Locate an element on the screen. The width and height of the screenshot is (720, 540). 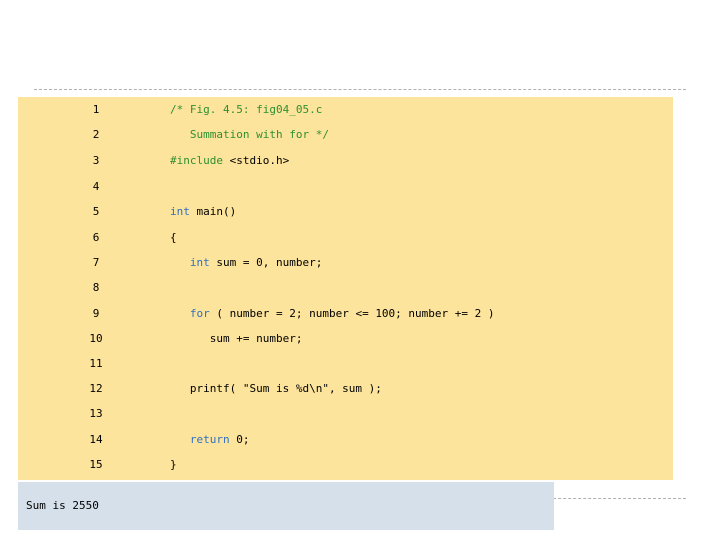
code-text: { is located at coordinates (173, 238).